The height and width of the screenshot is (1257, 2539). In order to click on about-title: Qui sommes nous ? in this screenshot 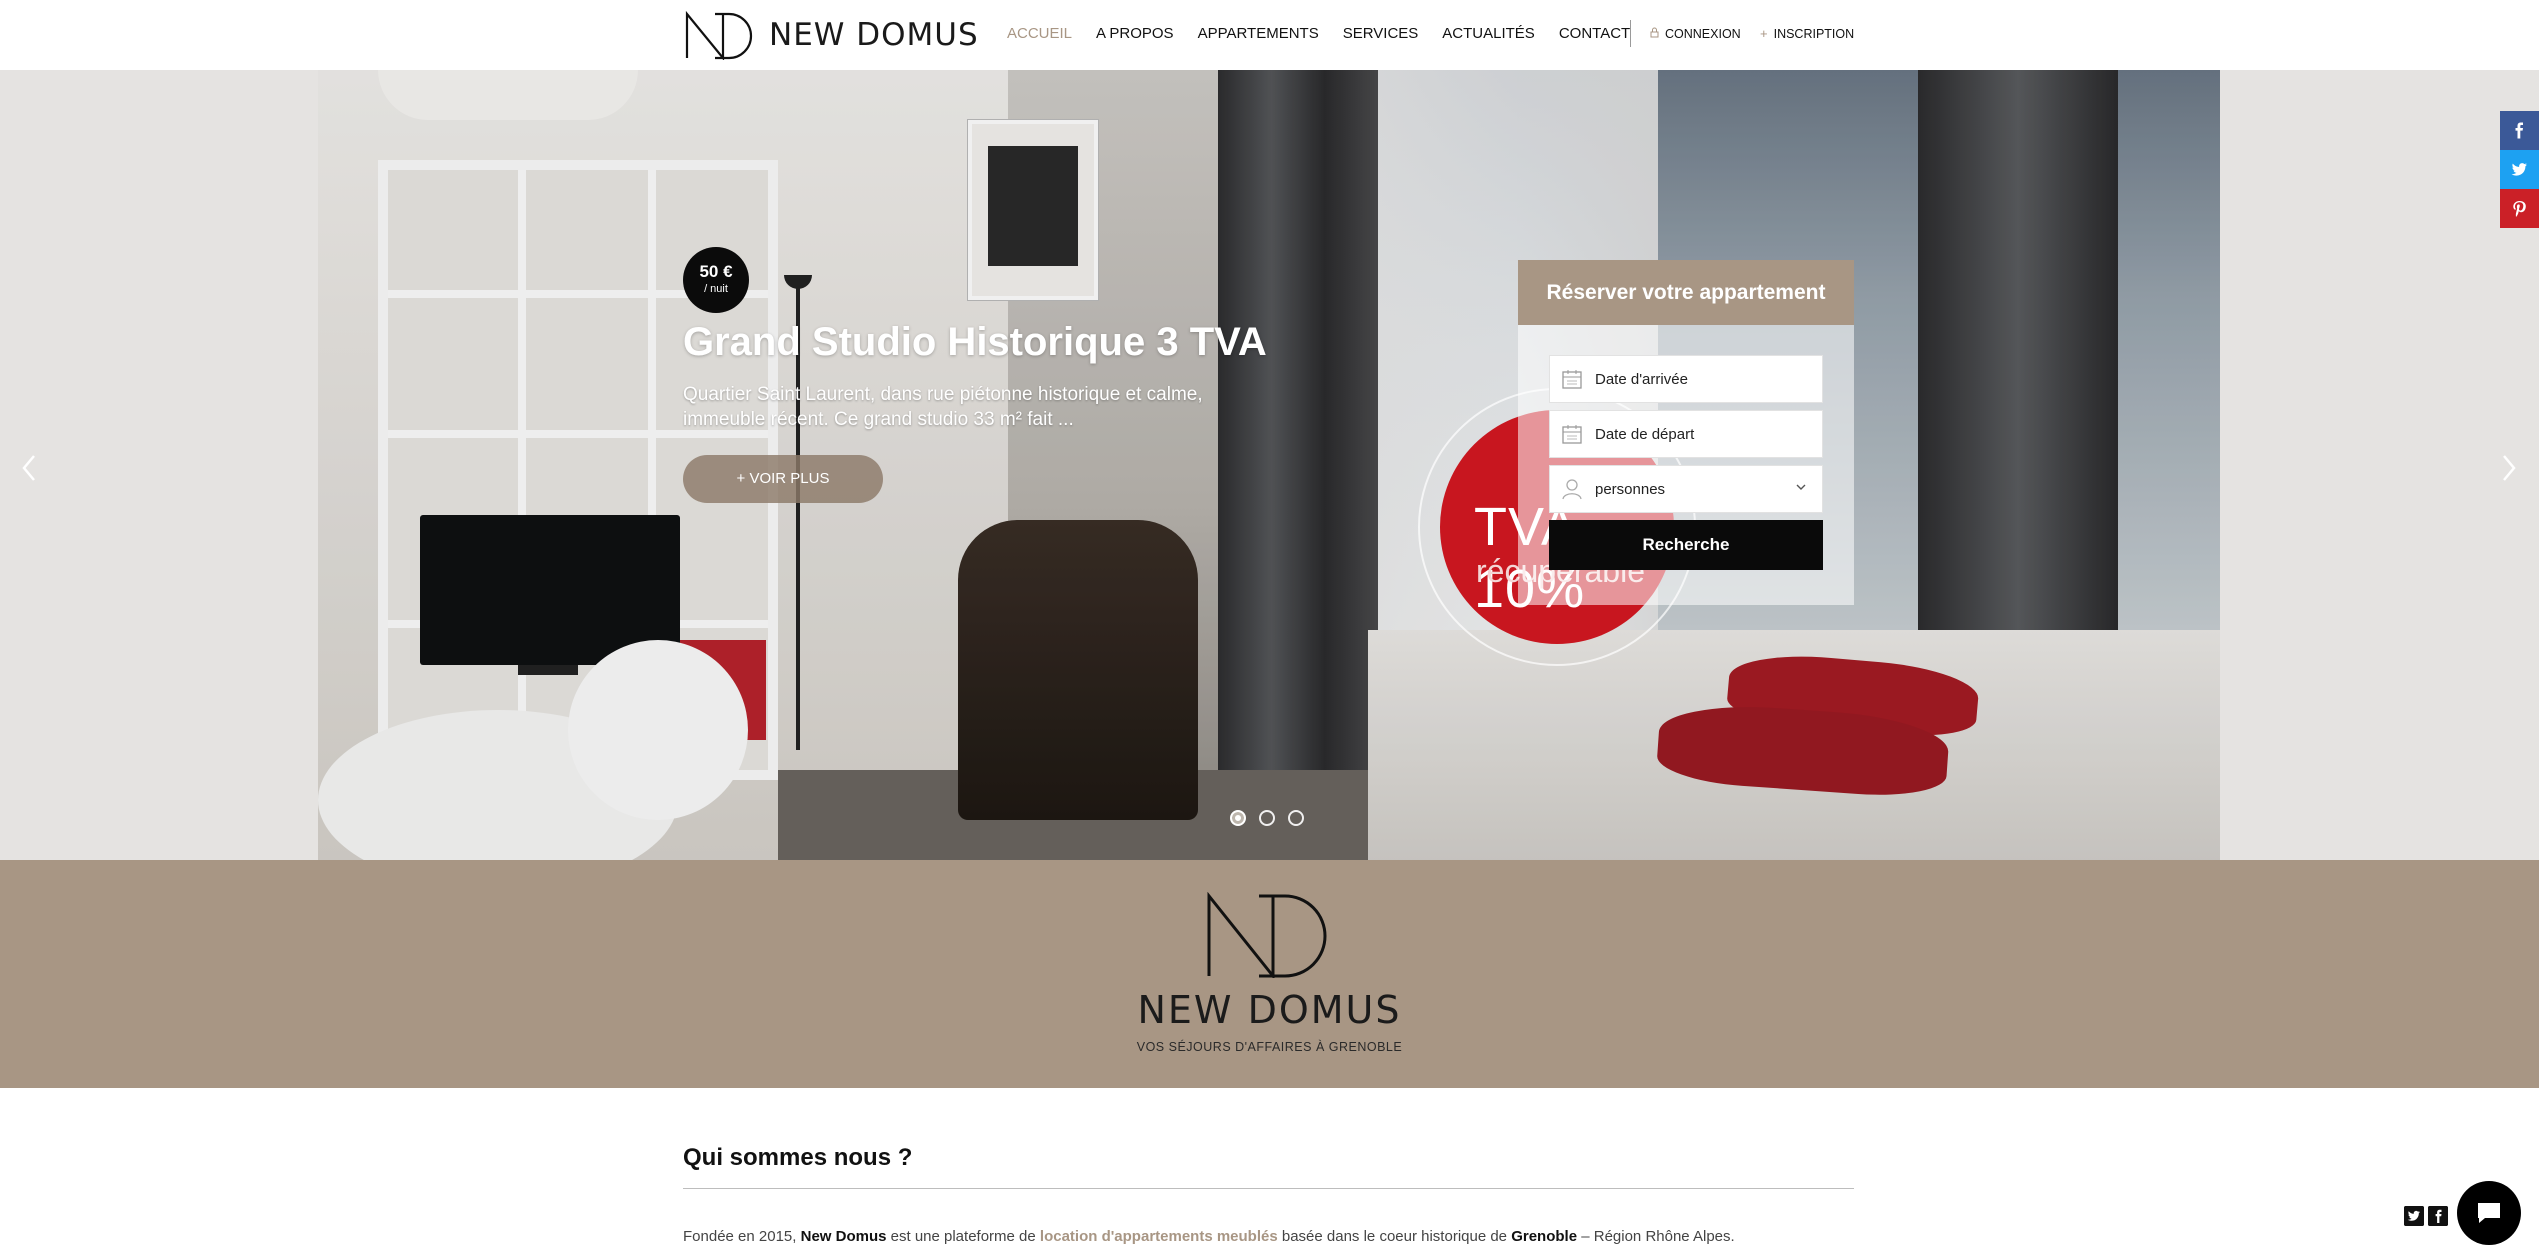, I will do `click(798, 1157)`.